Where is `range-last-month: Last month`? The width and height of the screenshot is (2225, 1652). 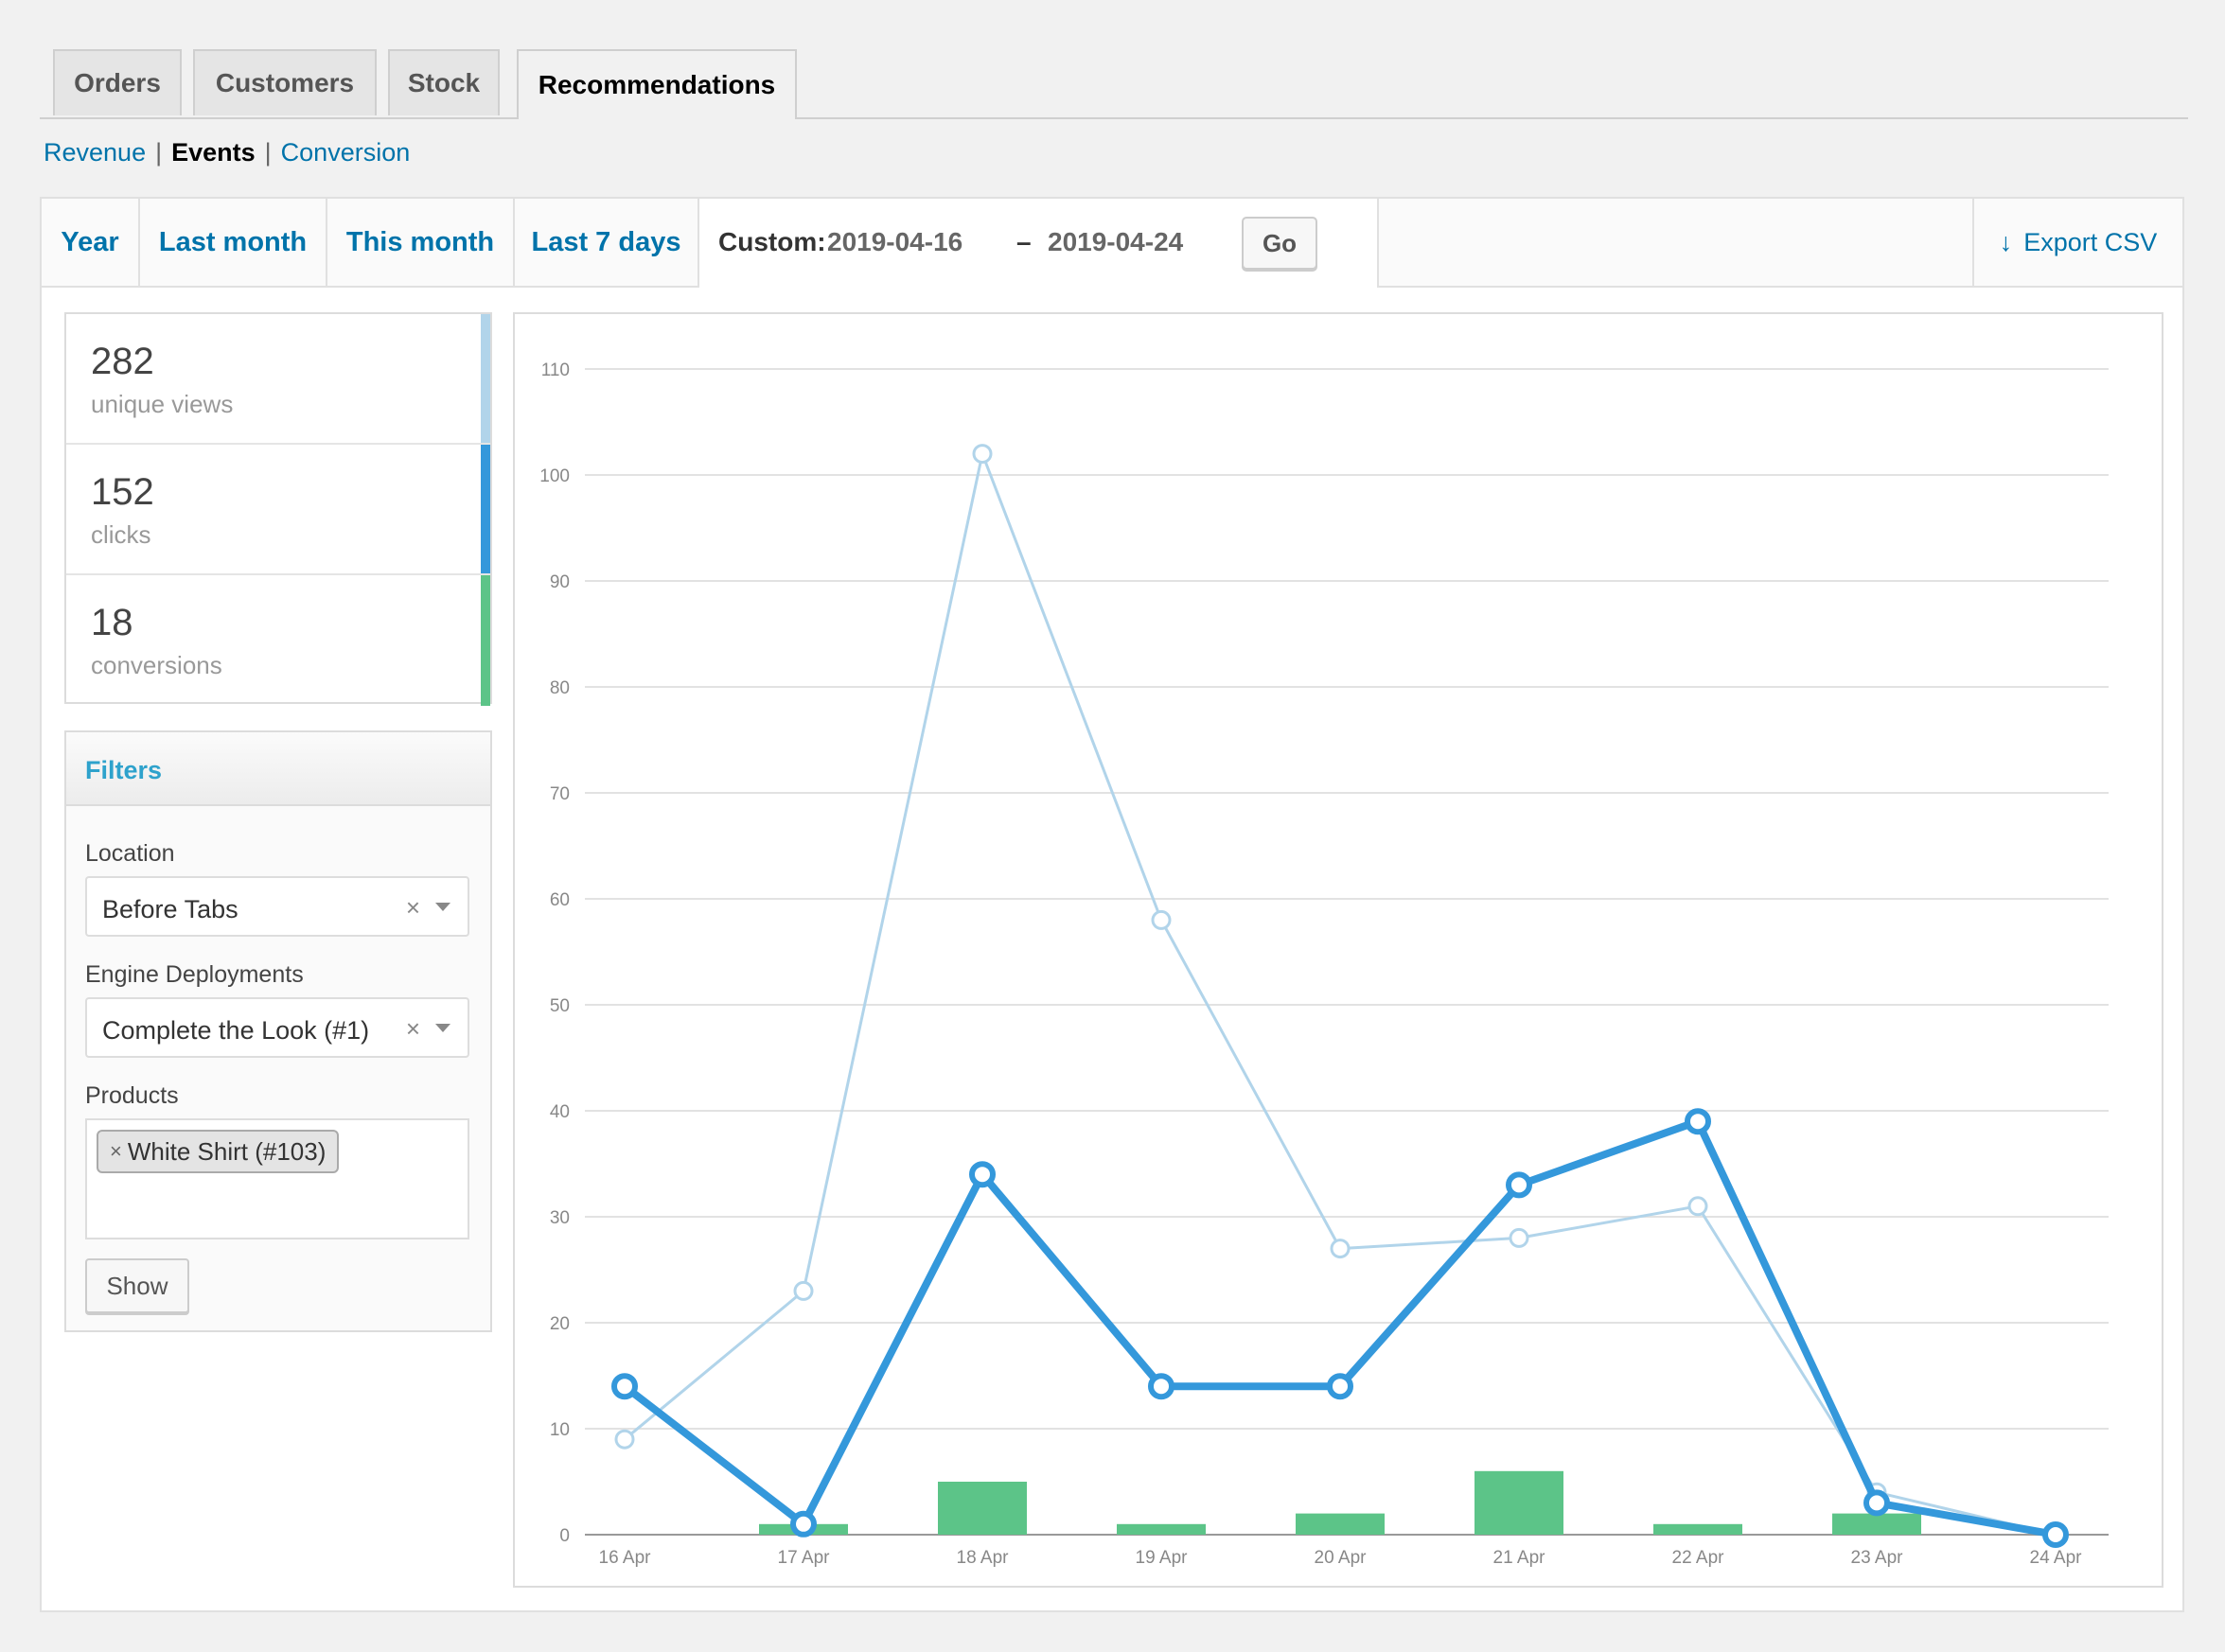
range-last-month: Last month is located at coordinates (233, 242).